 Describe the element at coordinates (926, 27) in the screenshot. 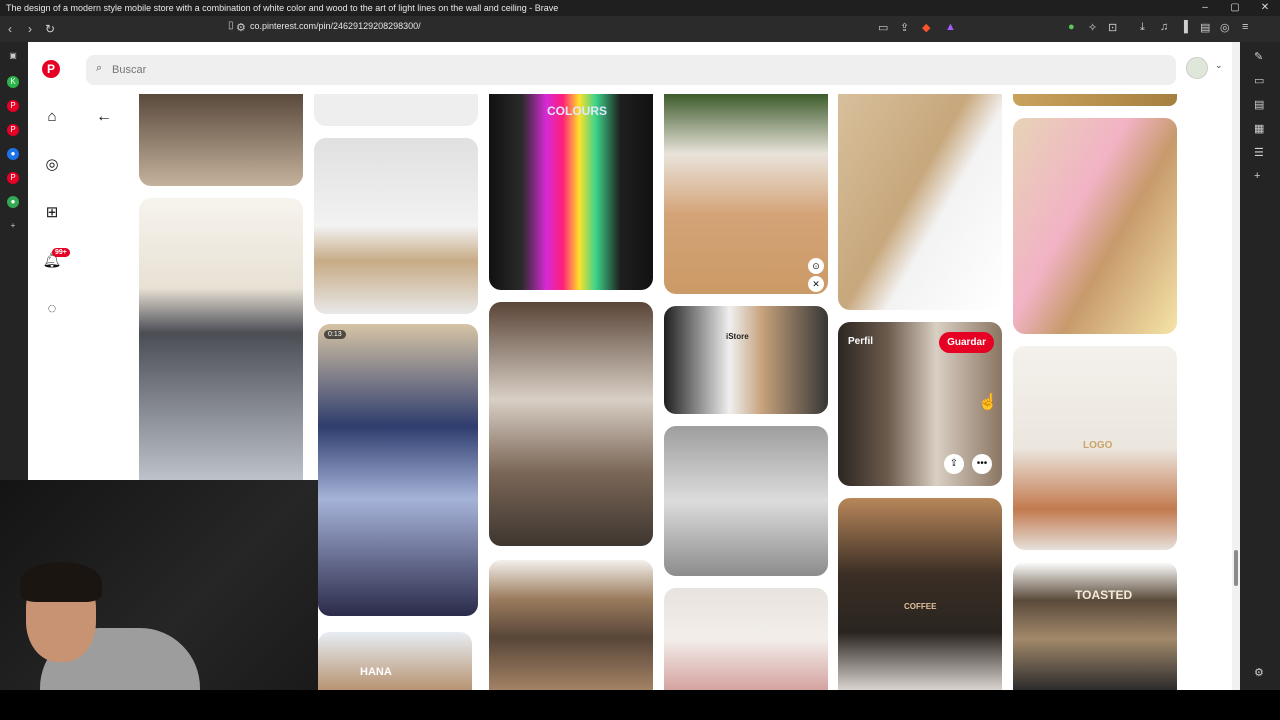

I see `brave-shield-icon: ◆` at that location.